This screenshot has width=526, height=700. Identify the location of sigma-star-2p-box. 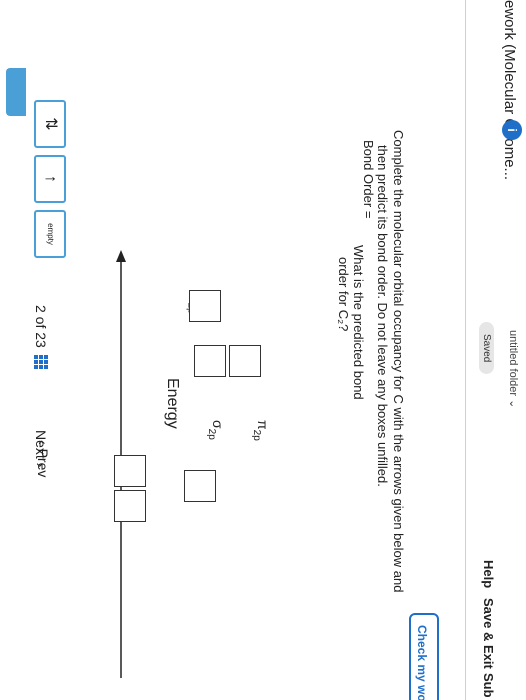
(205, 306).